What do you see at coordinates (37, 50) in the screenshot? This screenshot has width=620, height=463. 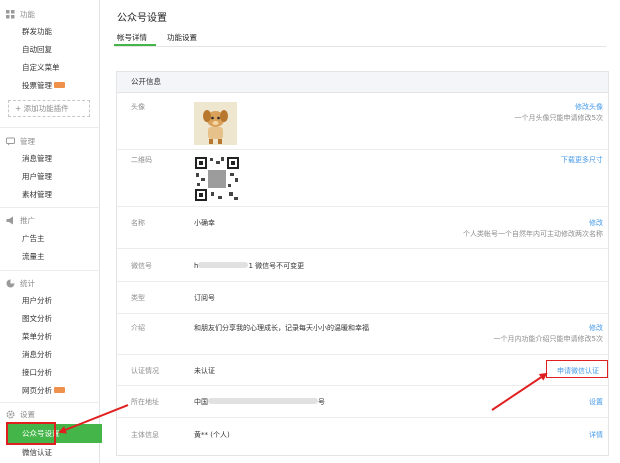 I see `sidebar-item-auto-reply: 自动回复` at bounding box center [37, 50].